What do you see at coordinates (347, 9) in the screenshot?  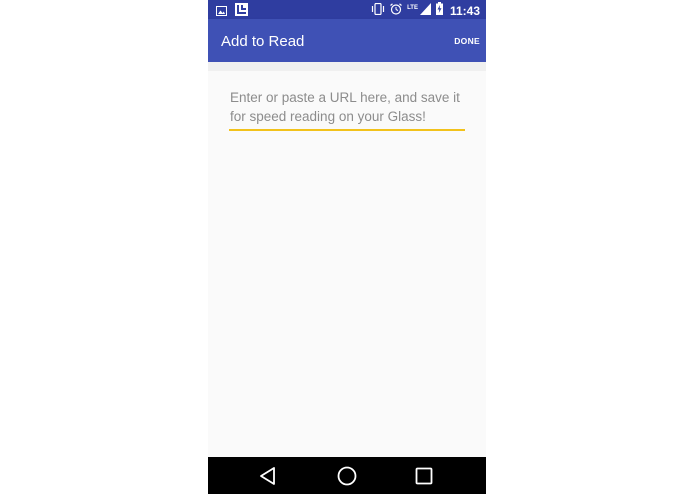 I see `status-bar: LTE 11:43` at bounding box center [347, 9].